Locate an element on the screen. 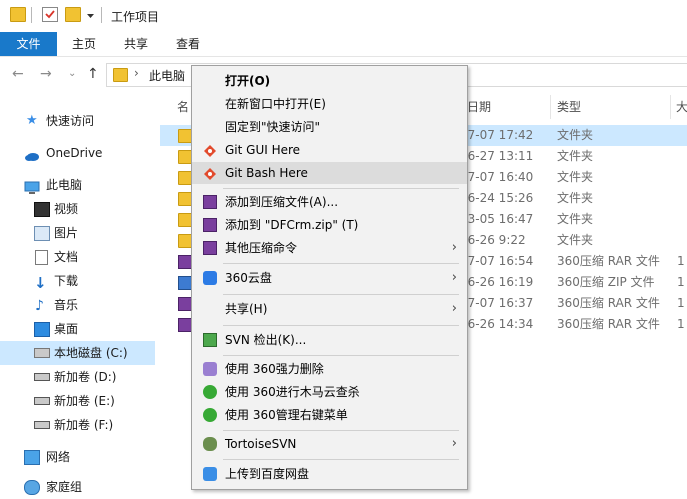 Image resolution: width=687 pixels, height=499 pixels. up-arrow-icon: ↑ is located at coordinates (93, 74).